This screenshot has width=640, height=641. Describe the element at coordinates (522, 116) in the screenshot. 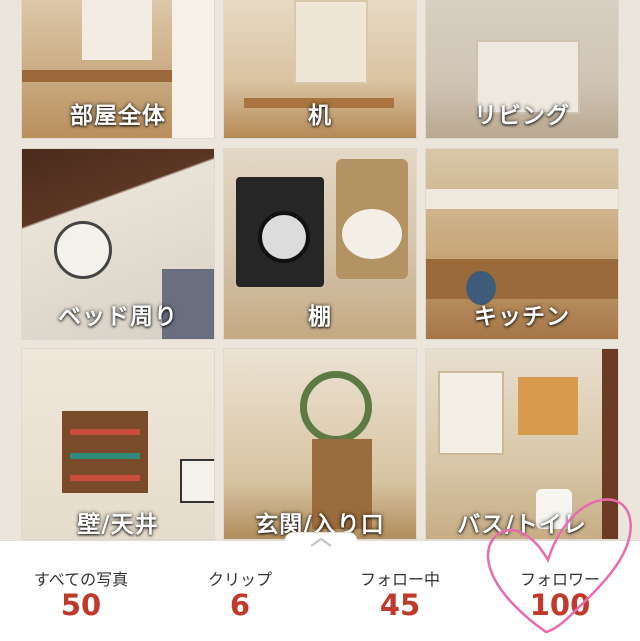

I see `category-label: リビング` at that location.